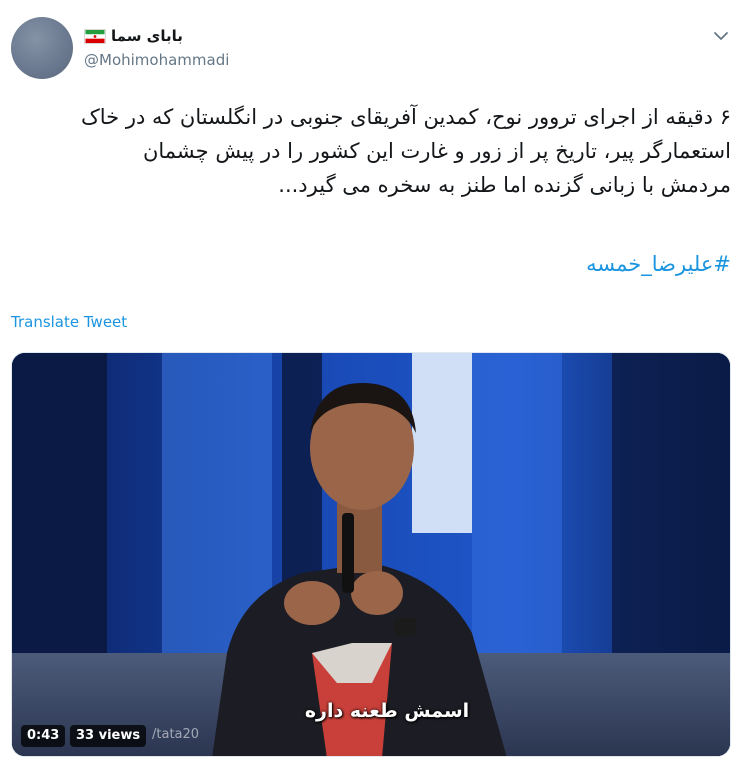 This screenshot has width=737, height=765. What do you see at coordinates (156, 60) in the screenshot?
I see `user-handle: @Mohimohammadi` at bounding box center [156, 60].